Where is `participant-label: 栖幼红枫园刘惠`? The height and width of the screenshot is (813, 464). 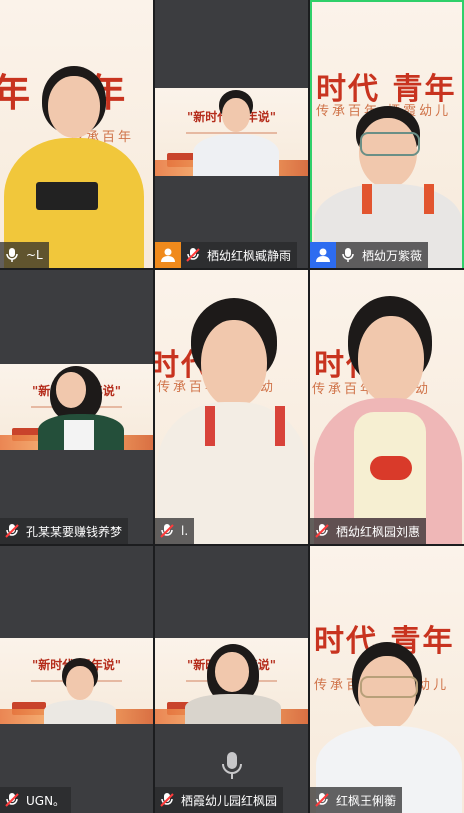
participant-label: 栖幼红枫园刘惠 is located at coordinates (368, 531).